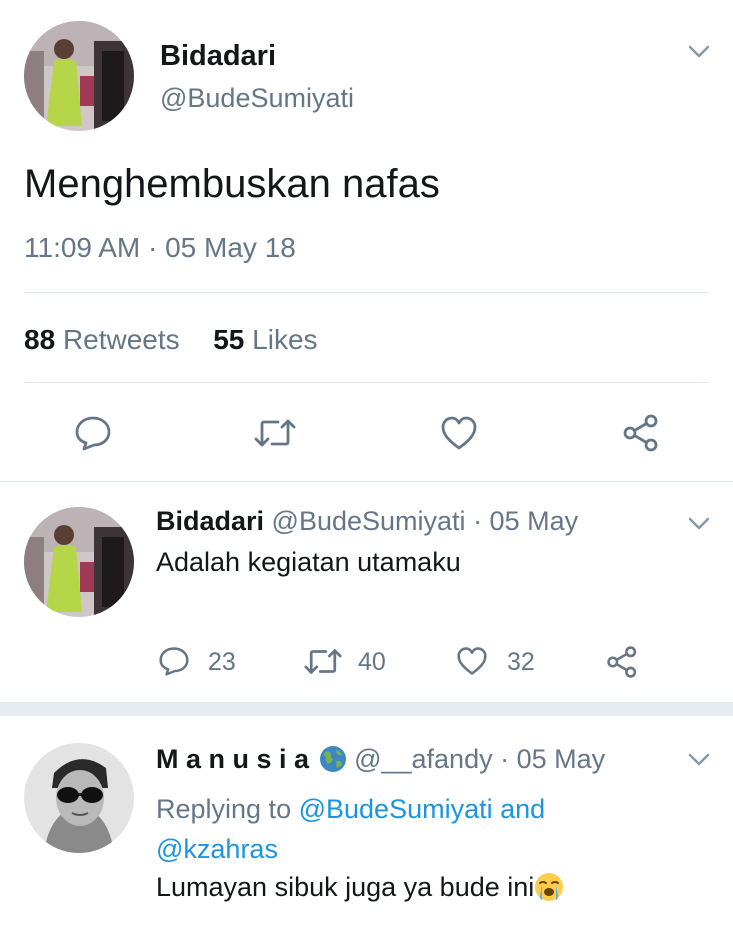  Describe the element at coordinates (549, 887) in the screenshot. I see `crying-face-emoji` at that location.